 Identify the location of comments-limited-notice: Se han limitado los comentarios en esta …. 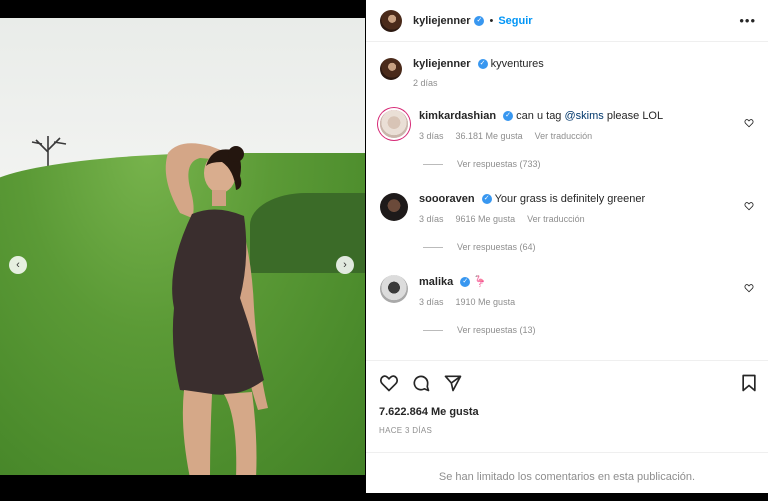
(567, 473).